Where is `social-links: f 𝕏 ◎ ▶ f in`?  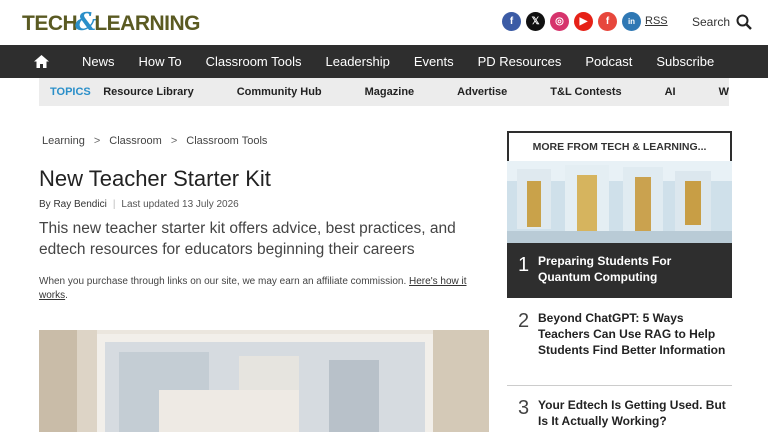
social-links: f 𝕏 ◎ ▶ f in is located at coordinates (571, 21).